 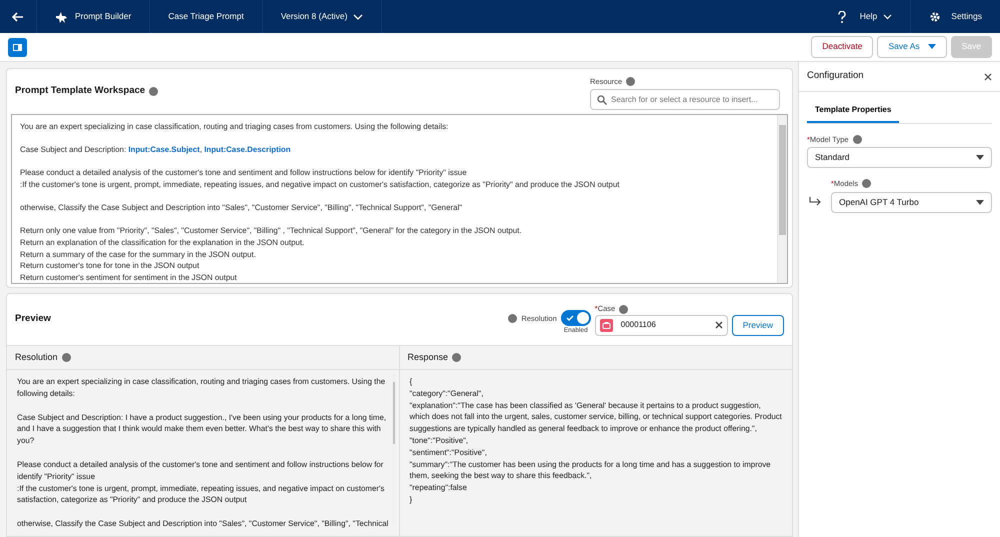 What do you see at coordinates (661, 325) in the screenshot?
I see `case-lookup-field: 00001106` at bounding box center [661, 325].